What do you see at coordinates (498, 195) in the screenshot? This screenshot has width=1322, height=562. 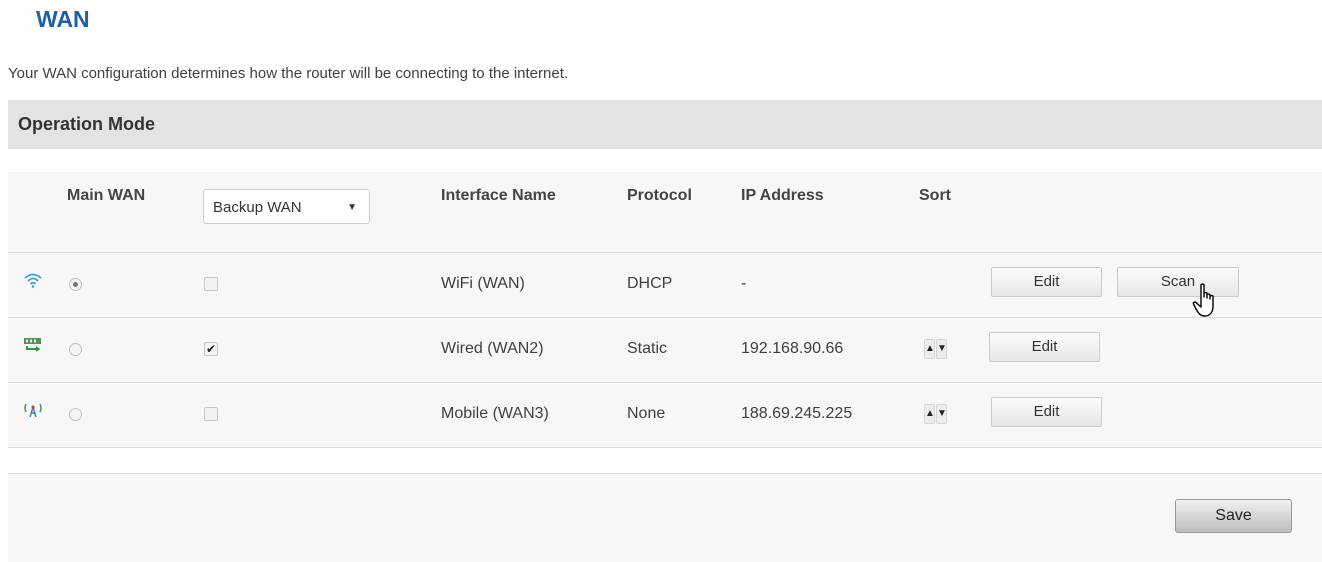 I see `header-interface-name: Interface Name` at bounding box center [498, 195].